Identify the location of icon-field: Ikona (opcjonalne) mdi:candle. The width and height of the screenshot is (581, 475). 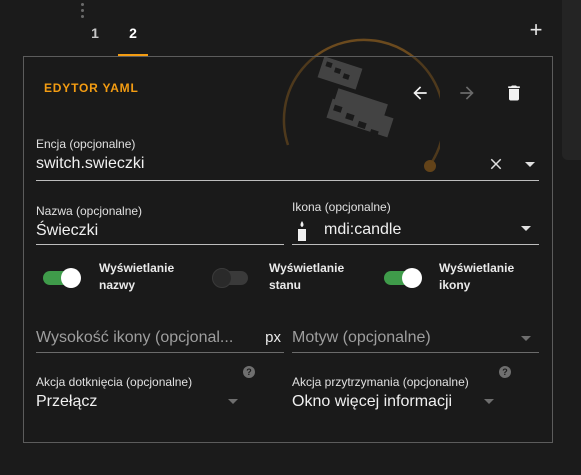
(415, 222).